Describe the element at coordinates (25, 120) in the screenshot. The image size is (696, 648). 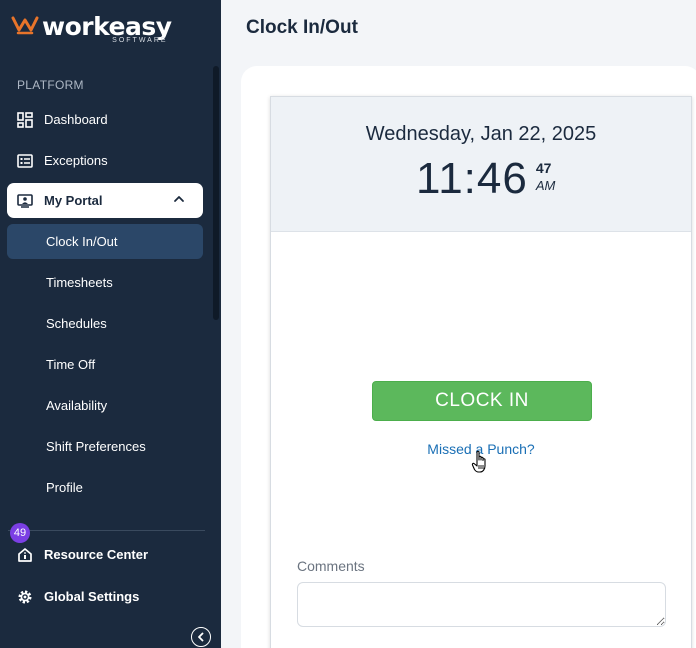
I see `dashboard-icon` at that location.